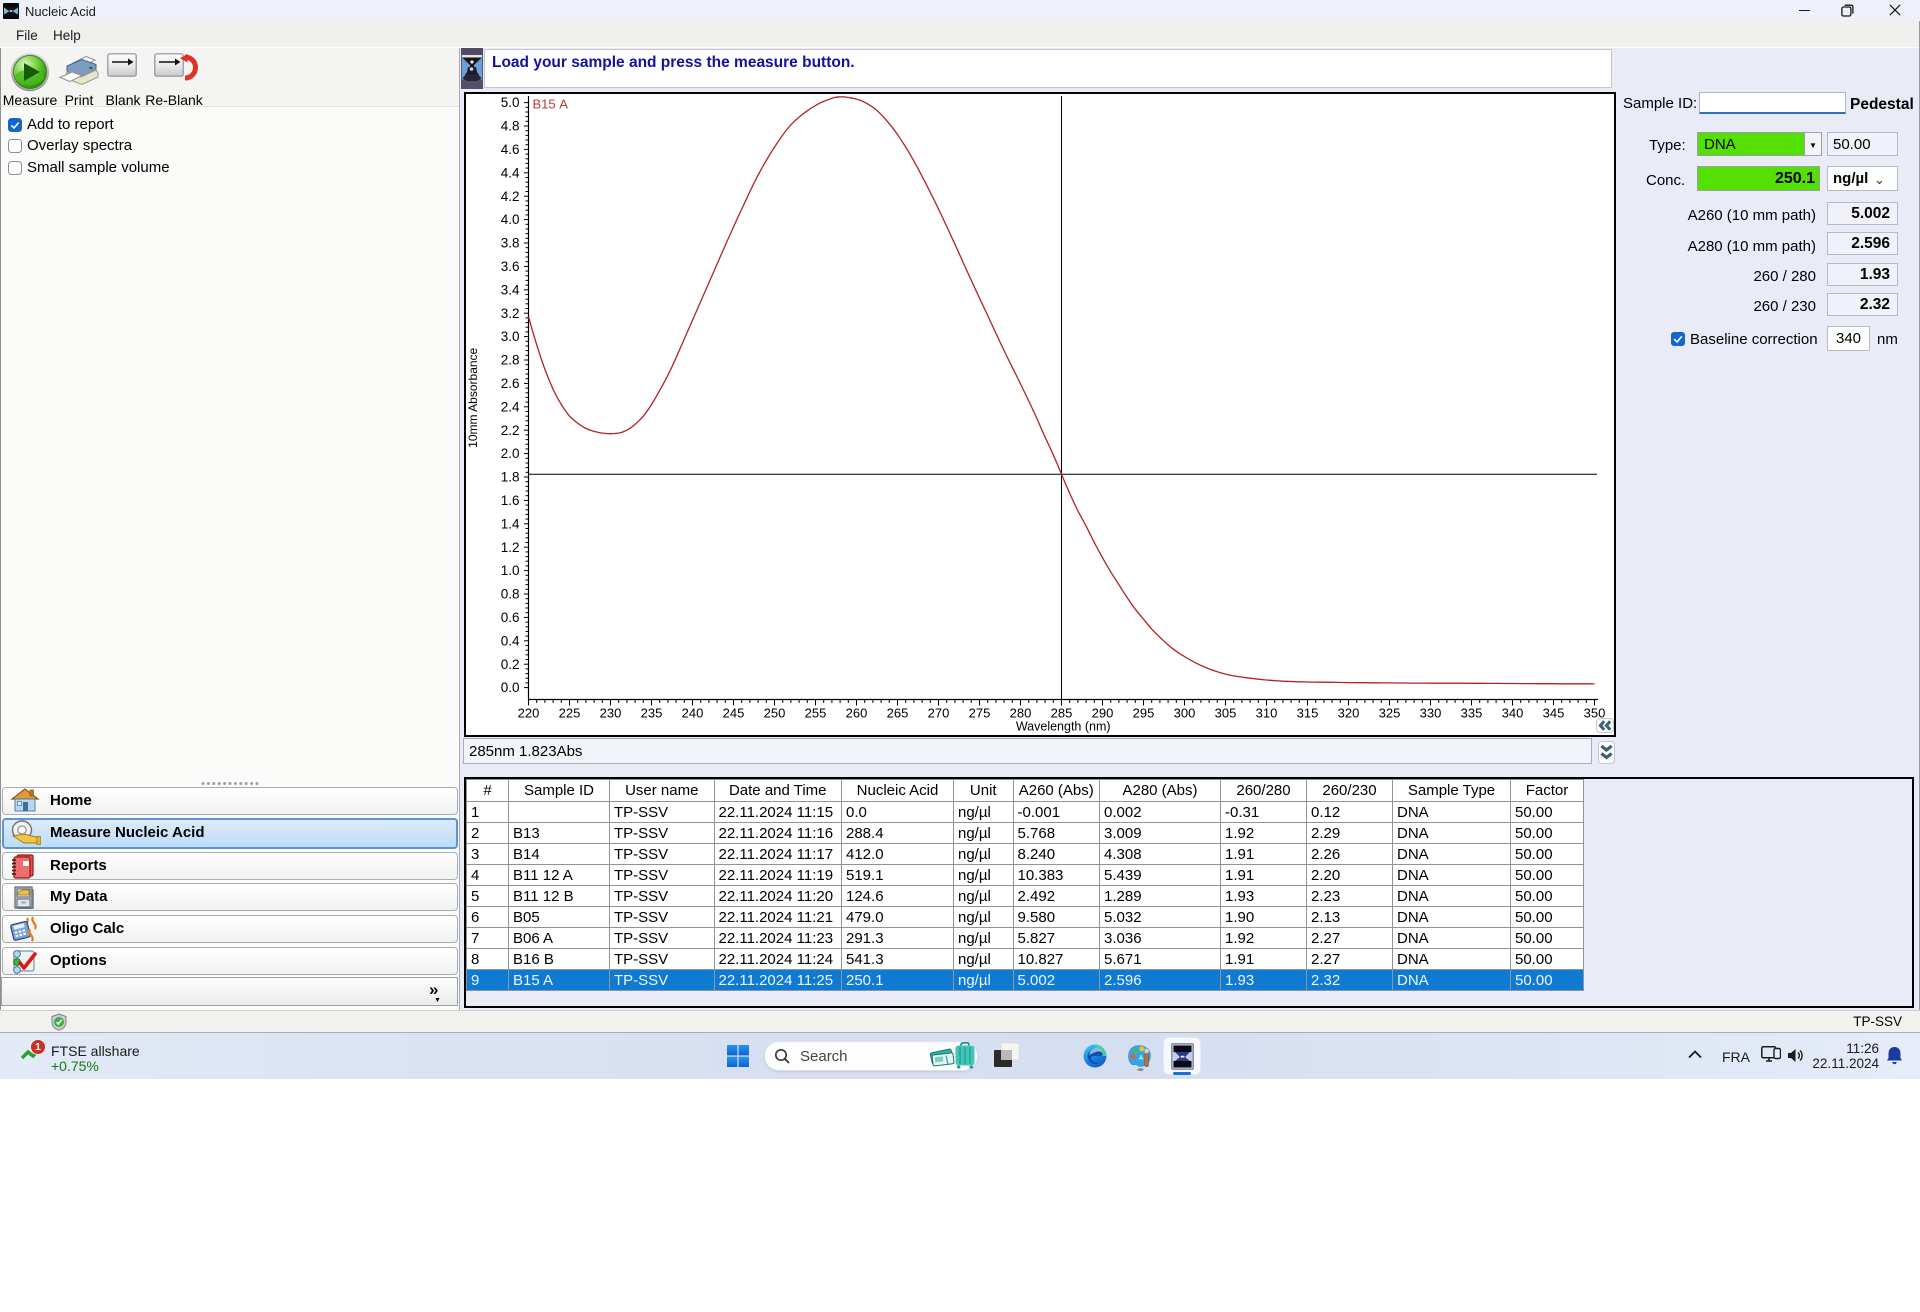 The image size is (1920, 1312). Describe the element at coordinates (1063, 727) in the screenshot. I see `svg-text: Wavelength (nm)` at that location.